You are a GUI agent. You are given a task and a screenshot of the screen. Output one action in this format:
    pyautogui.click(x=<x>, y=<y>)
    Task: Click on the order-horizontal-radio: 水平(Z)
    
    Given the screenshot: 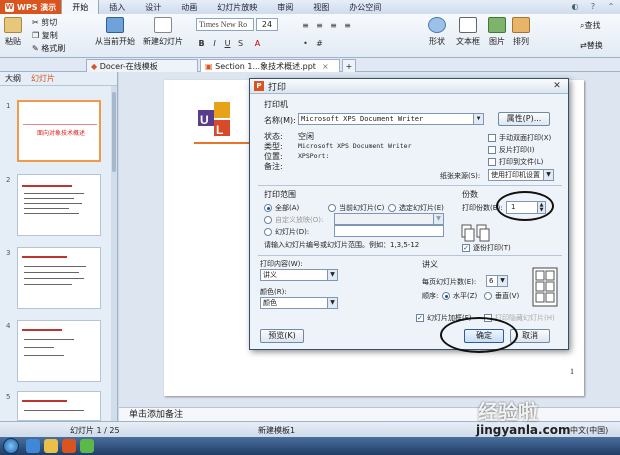 What is the action you would take?
    pyautogui.click(x=459, y=296)
    